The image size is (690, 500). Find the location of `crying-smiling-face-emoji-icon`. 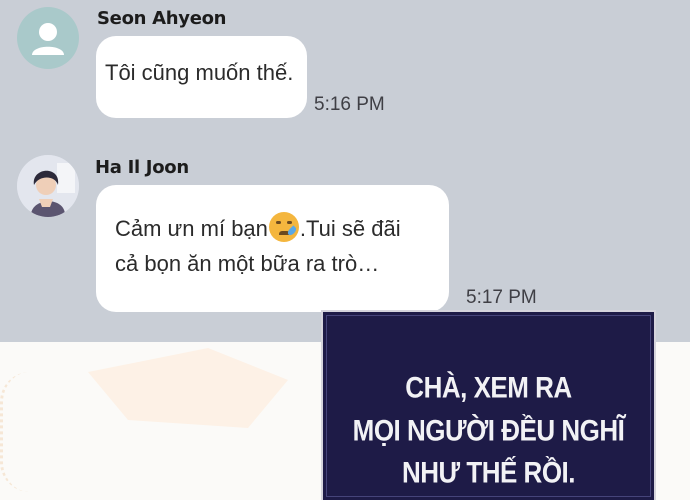

crying-smiling-face-emoji-icon is located at coordinates (283, 227).